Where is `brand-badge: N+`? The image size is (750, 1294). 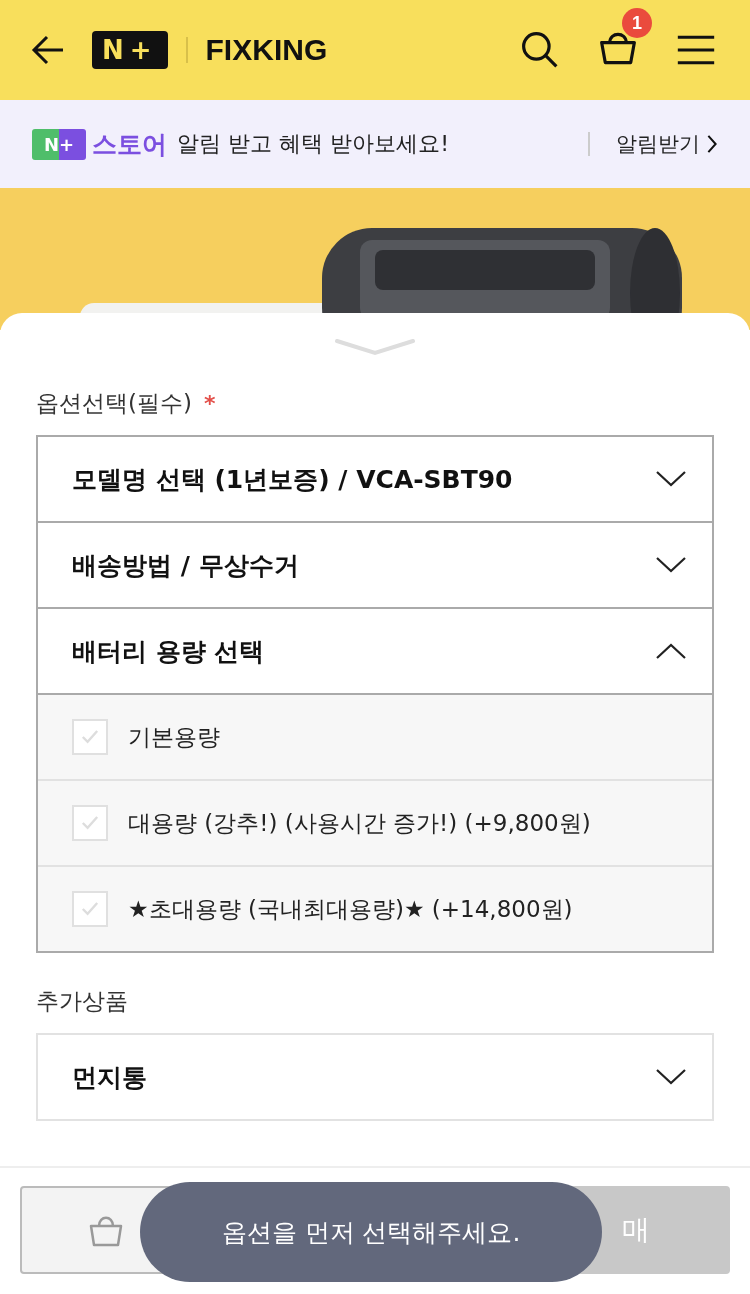 brand-badge: N+ is located at coordinates (130, 50).